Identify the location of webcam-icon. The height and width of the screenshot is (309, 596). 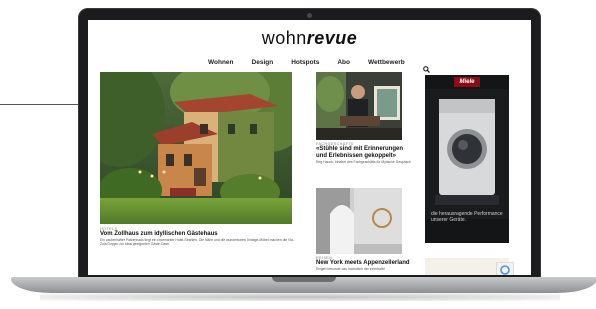
(309, 15).